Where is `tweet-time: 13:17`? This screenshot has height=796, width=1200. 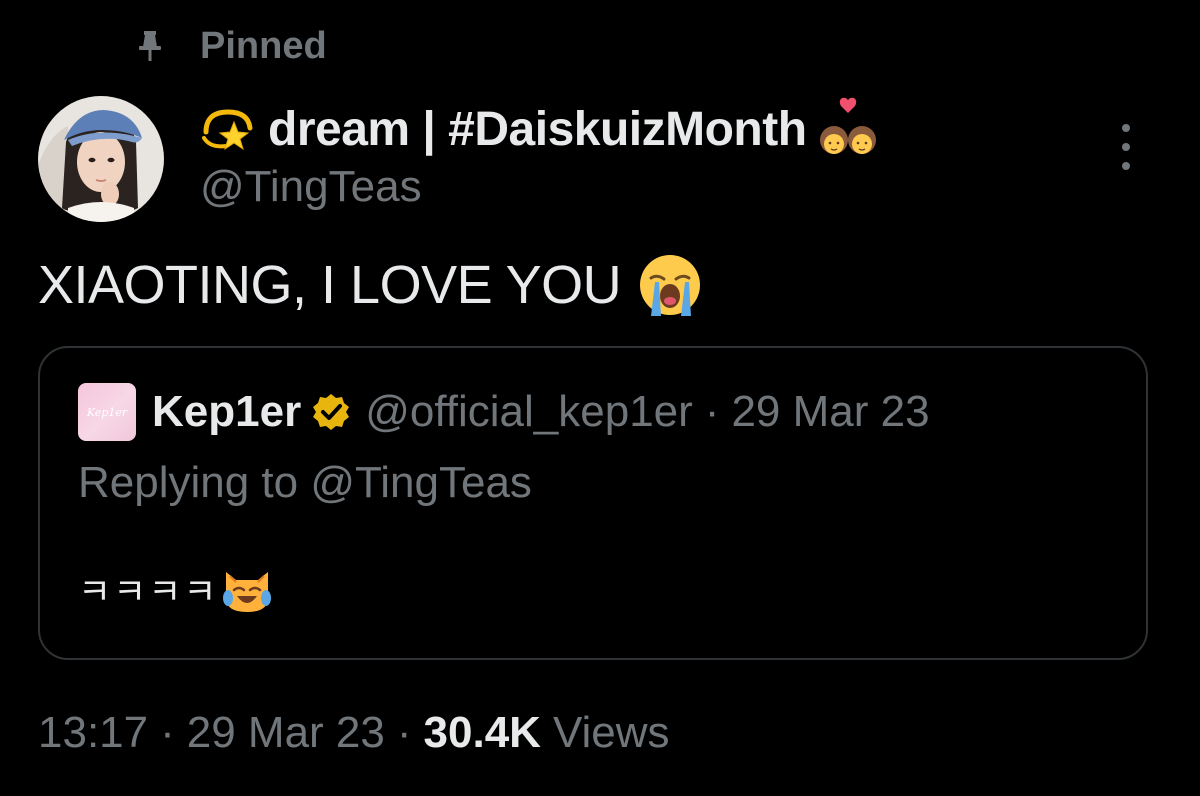
tweet-time: 13:17 is located at coordinates (93, 733).